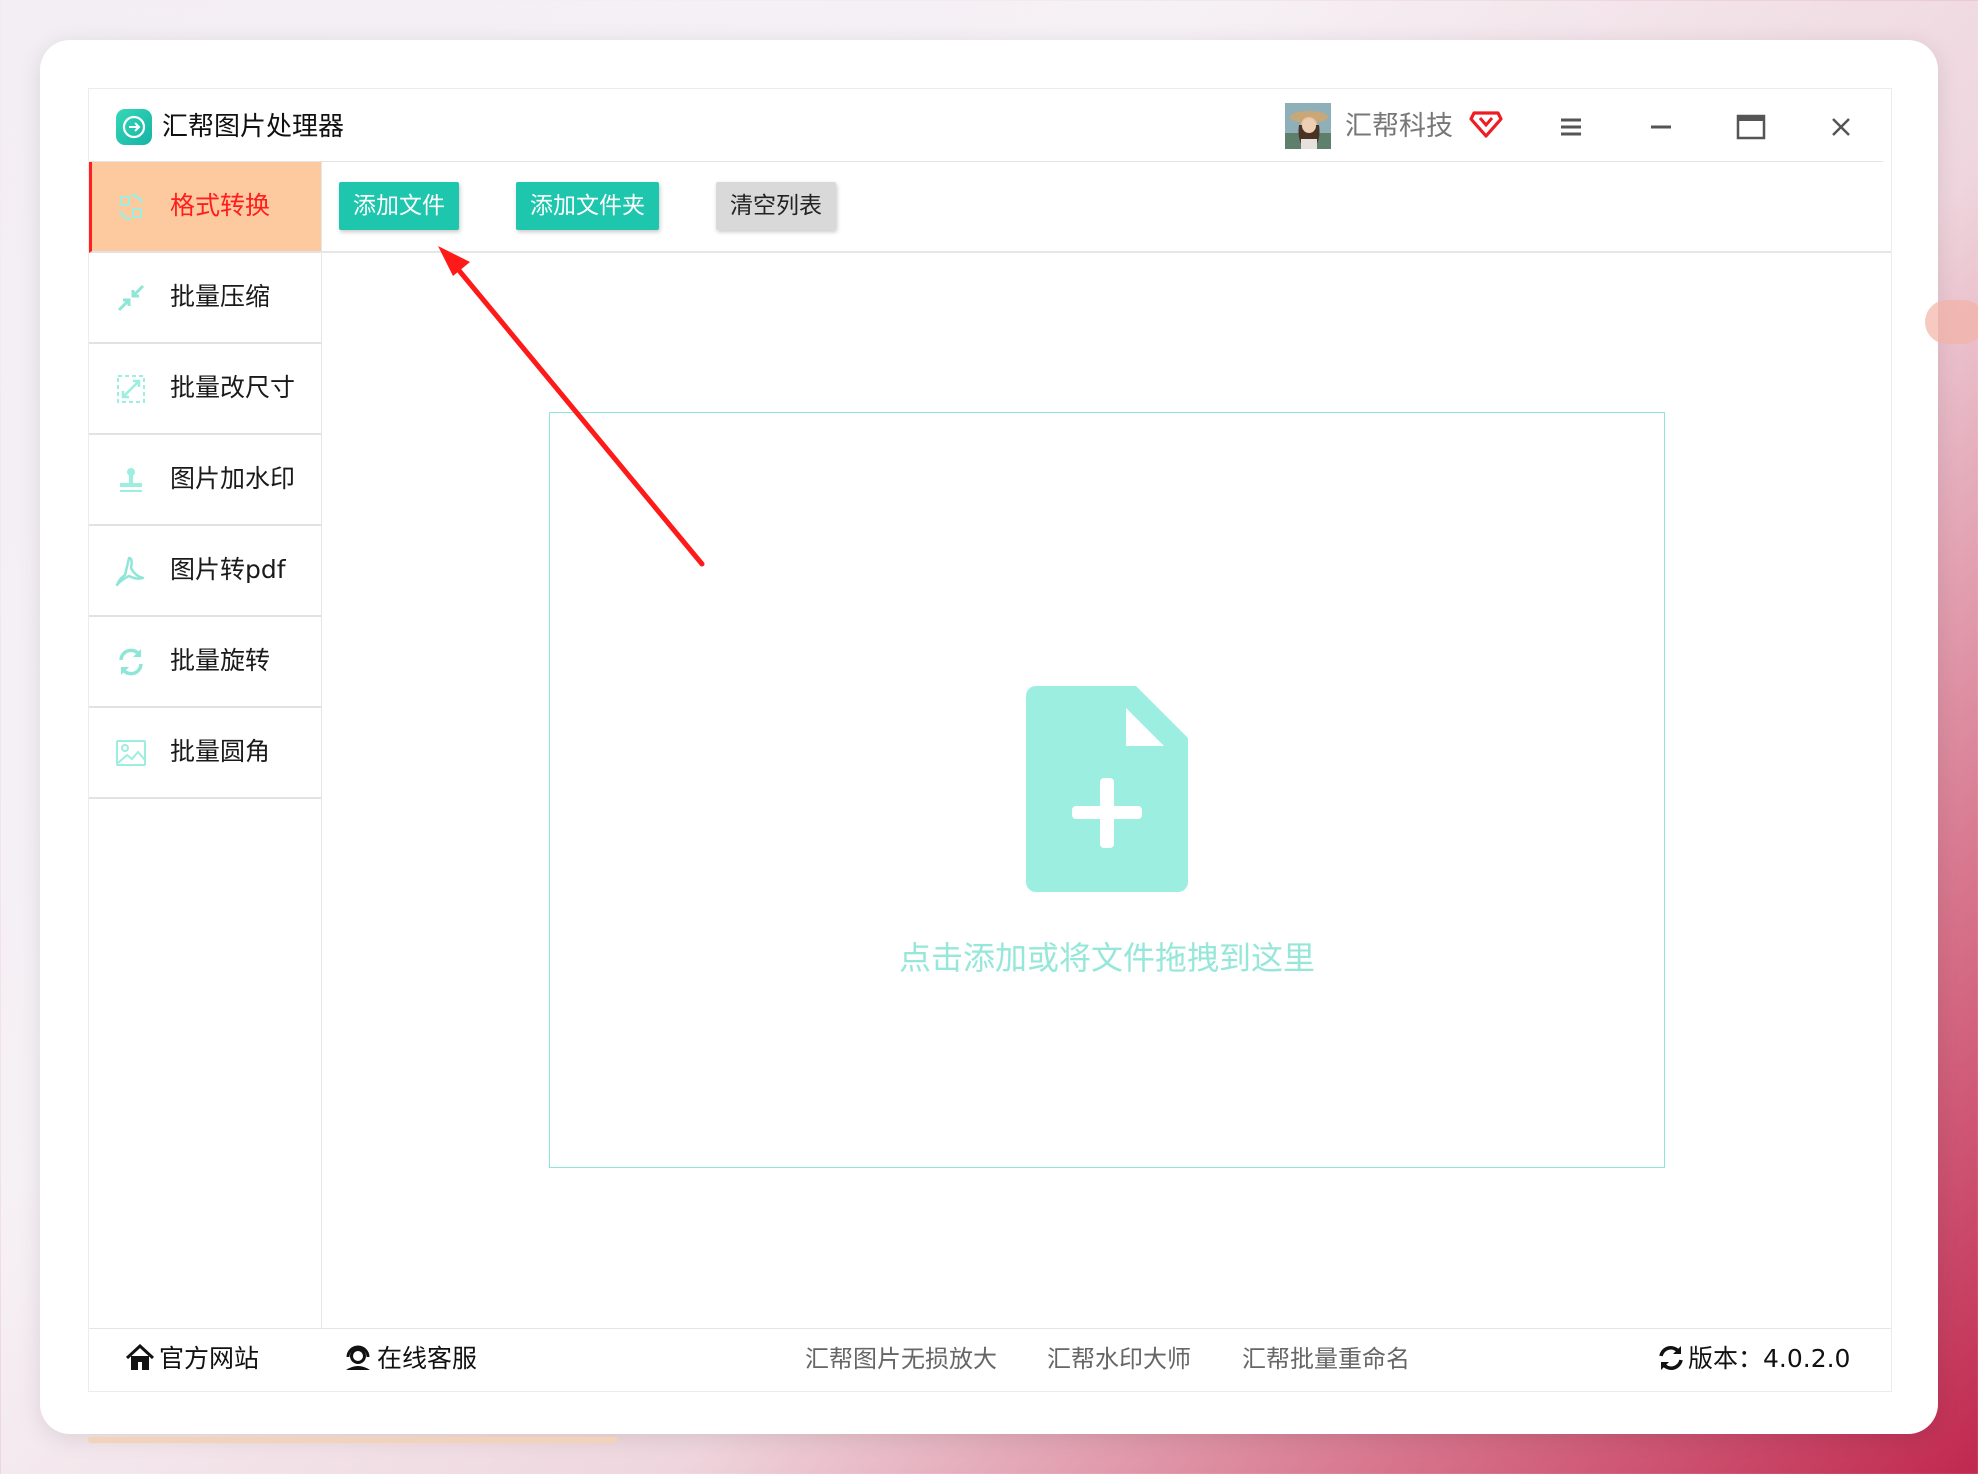 Image resolution: width=1978 pixels, height=1474 pixels. What do you see at coordinates (220, 205) in the screenshot?
I see `sidebar-item-label: 格式转换` at bounding box center [220, 205].